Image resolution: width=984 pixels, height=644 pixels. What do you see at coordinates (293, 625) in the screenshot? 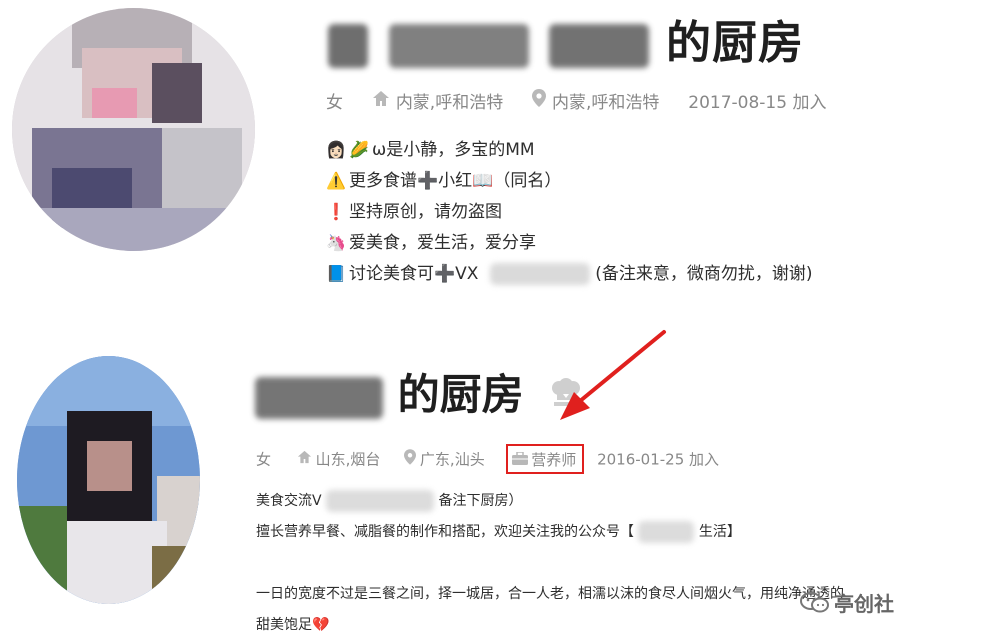
I see `bio-line: 甜美饱足💔` at bounding box center [293, 625].